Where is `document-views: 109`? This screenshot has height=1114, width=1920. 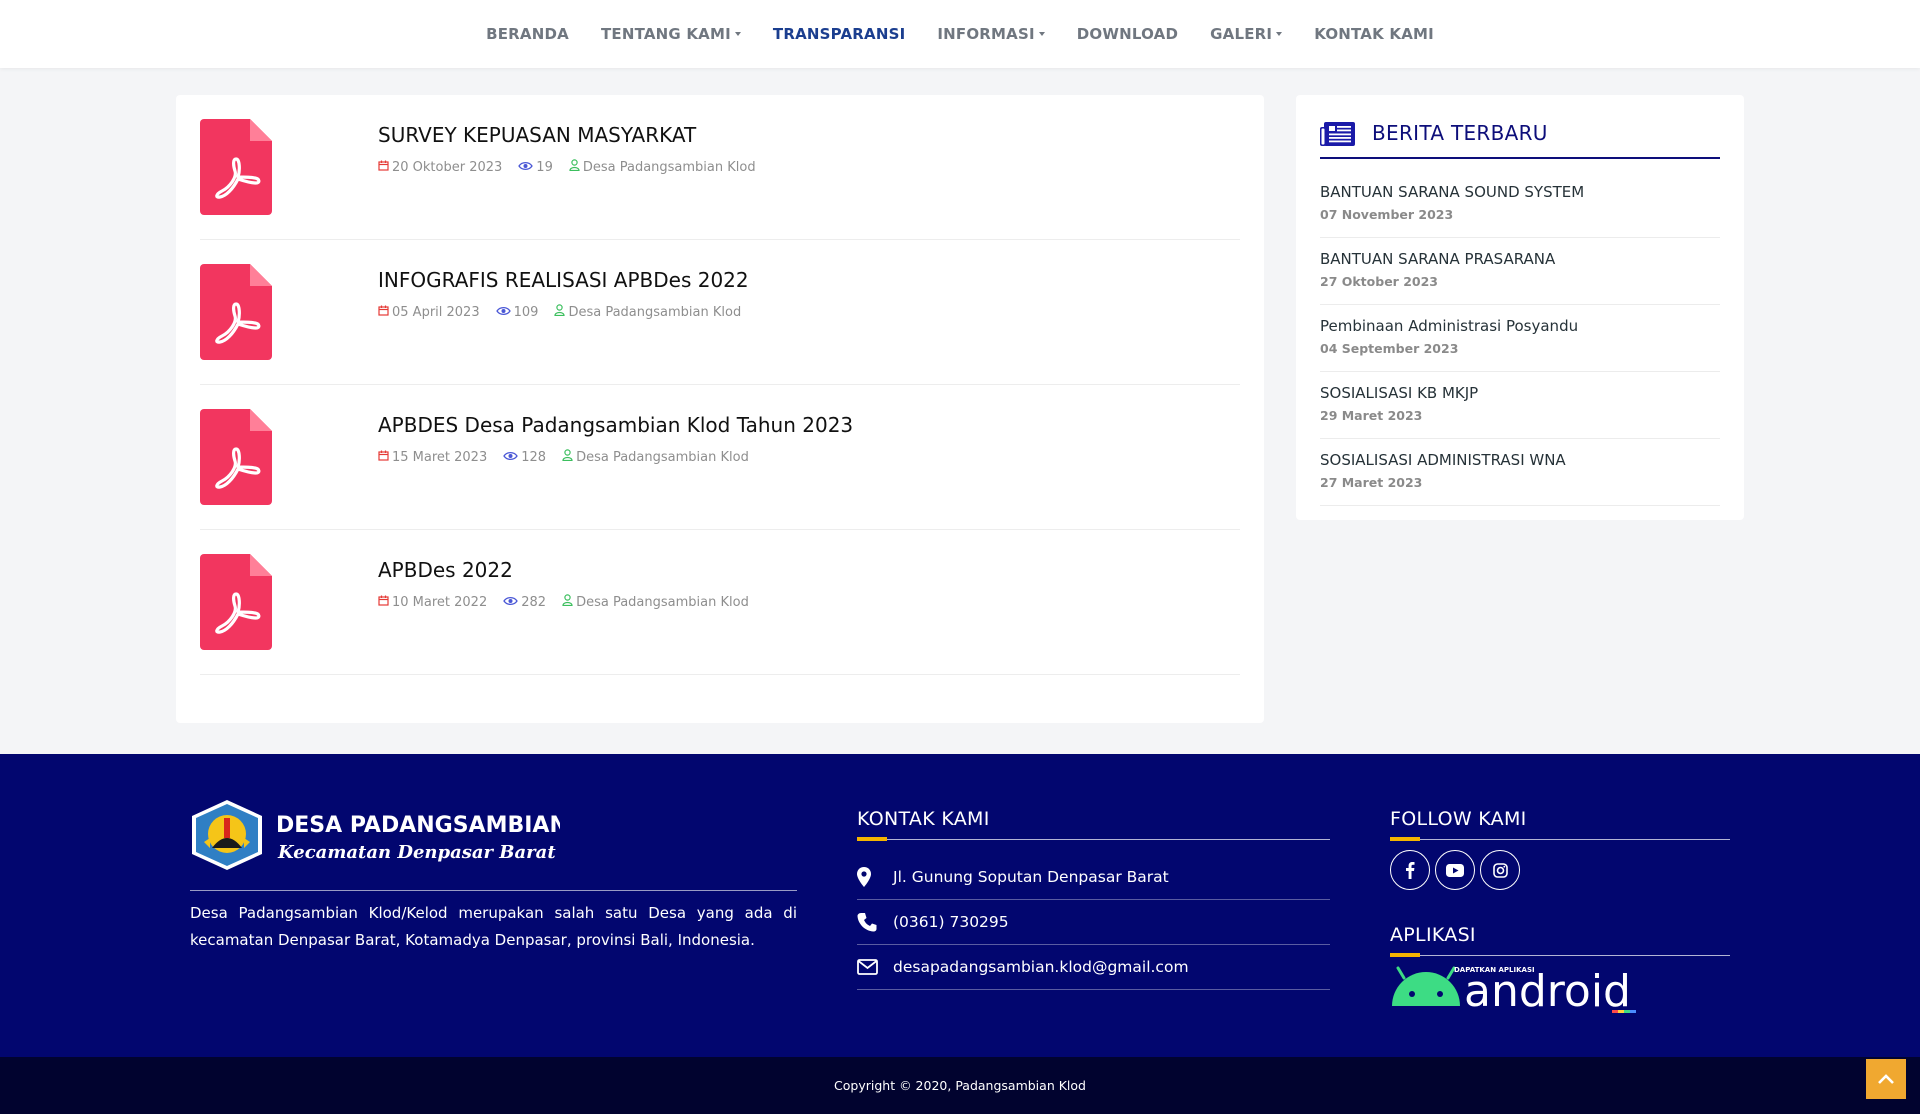
document-views: 109 is located at coordinates (516, 312).